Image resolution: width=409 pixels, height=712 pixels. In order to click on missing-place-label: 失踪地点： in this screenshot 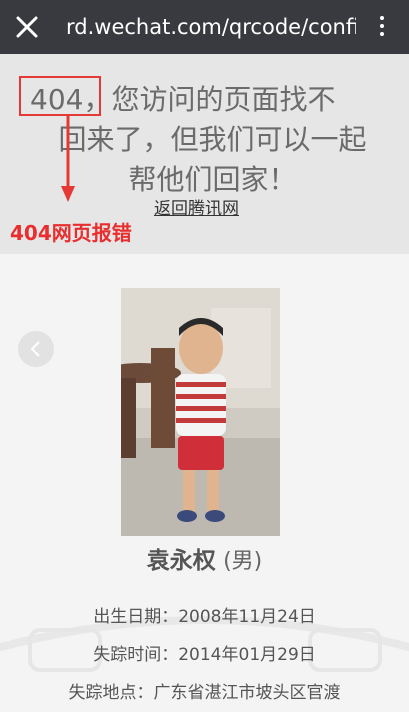, I will do `click(111, 693)`.